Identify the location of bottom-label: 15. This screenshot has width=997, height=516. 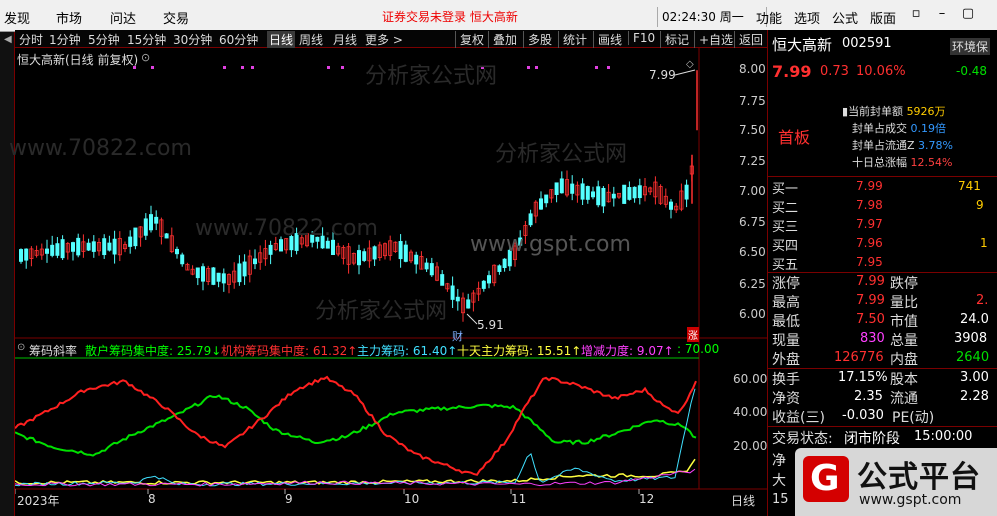
(780, 499).